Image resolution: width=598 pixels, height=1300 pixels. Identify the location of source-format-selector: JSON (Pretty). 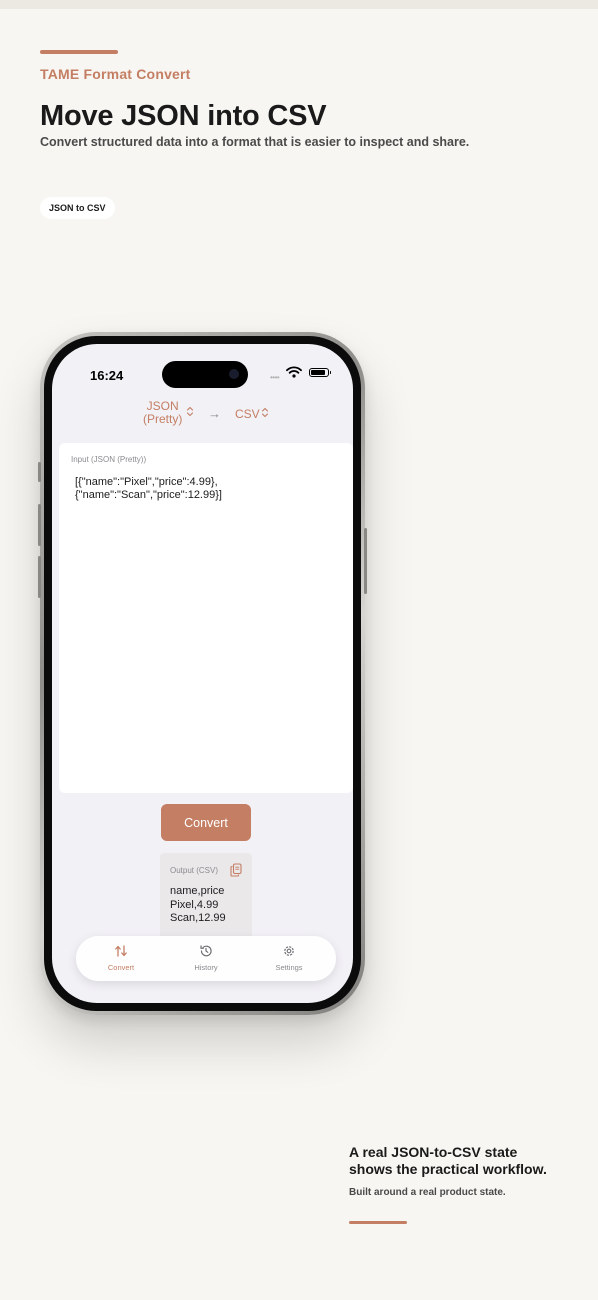
(162, 413).